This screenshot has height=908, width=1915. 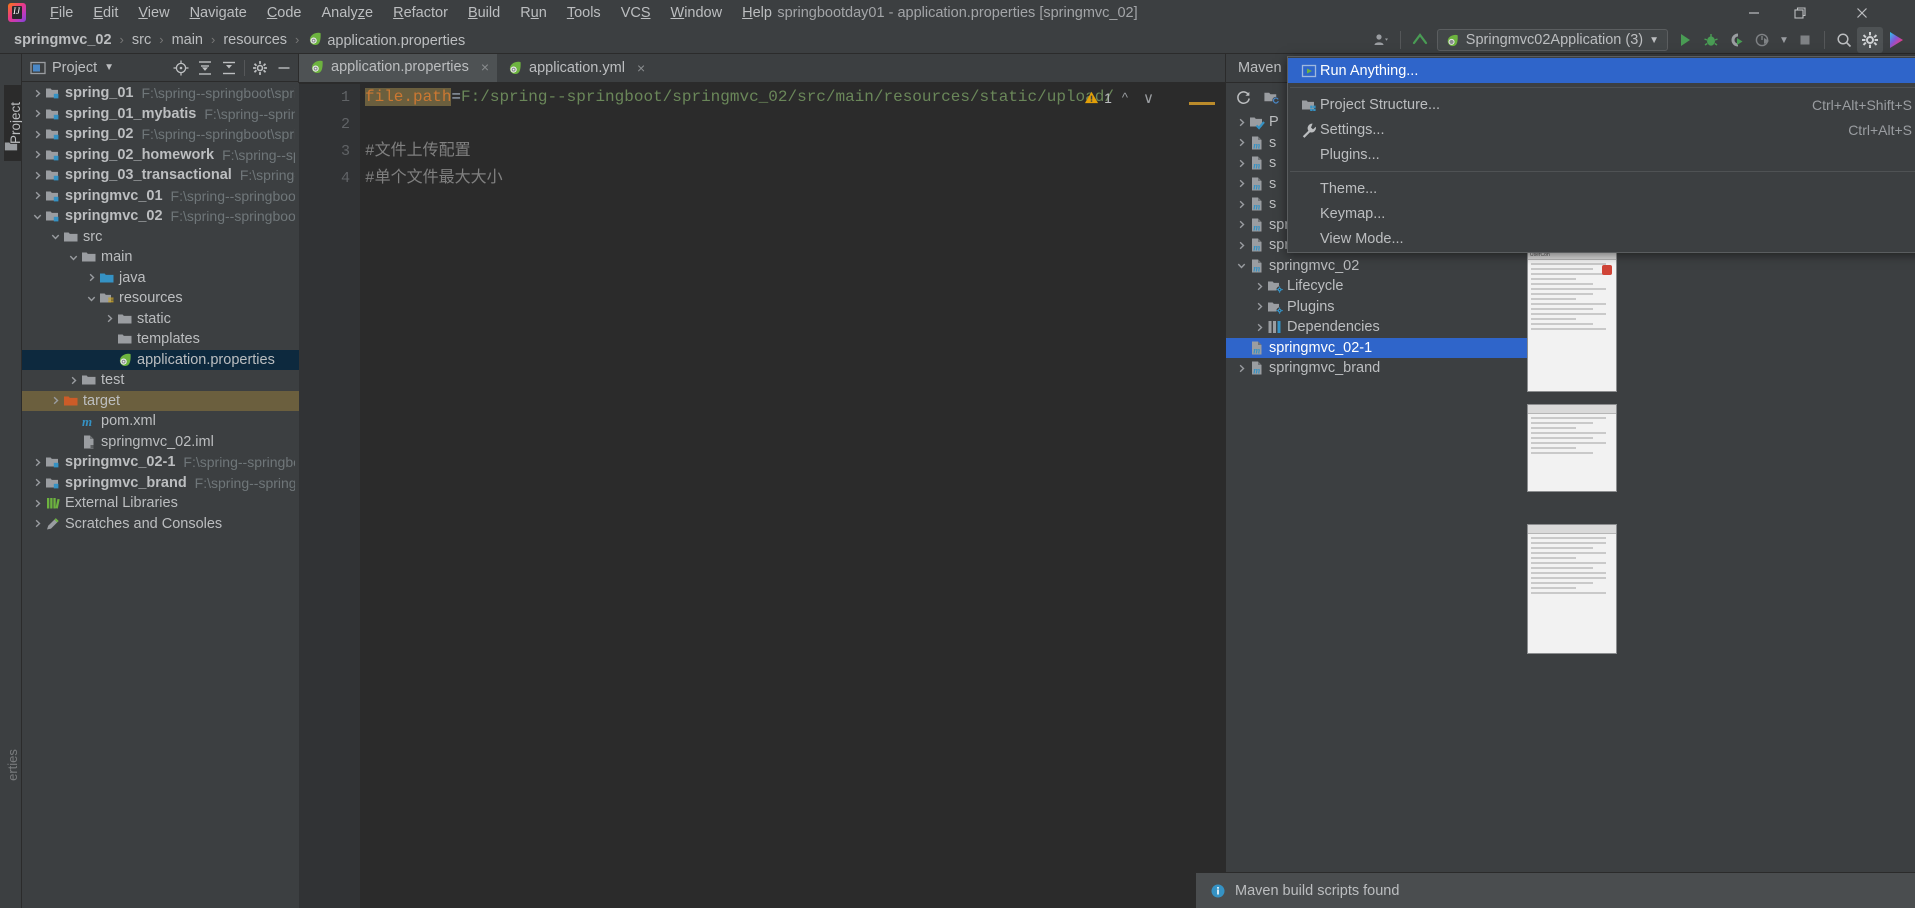 What do you see at coordinates (1896, 40) in the screenshot?
I see `ide-assistant-button` at bounding box center [1896, 40].